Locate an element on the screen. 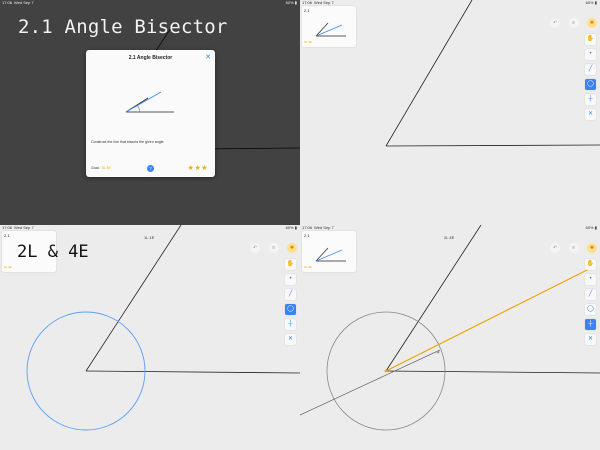  bisector-line is located at coordinates (490, 318).